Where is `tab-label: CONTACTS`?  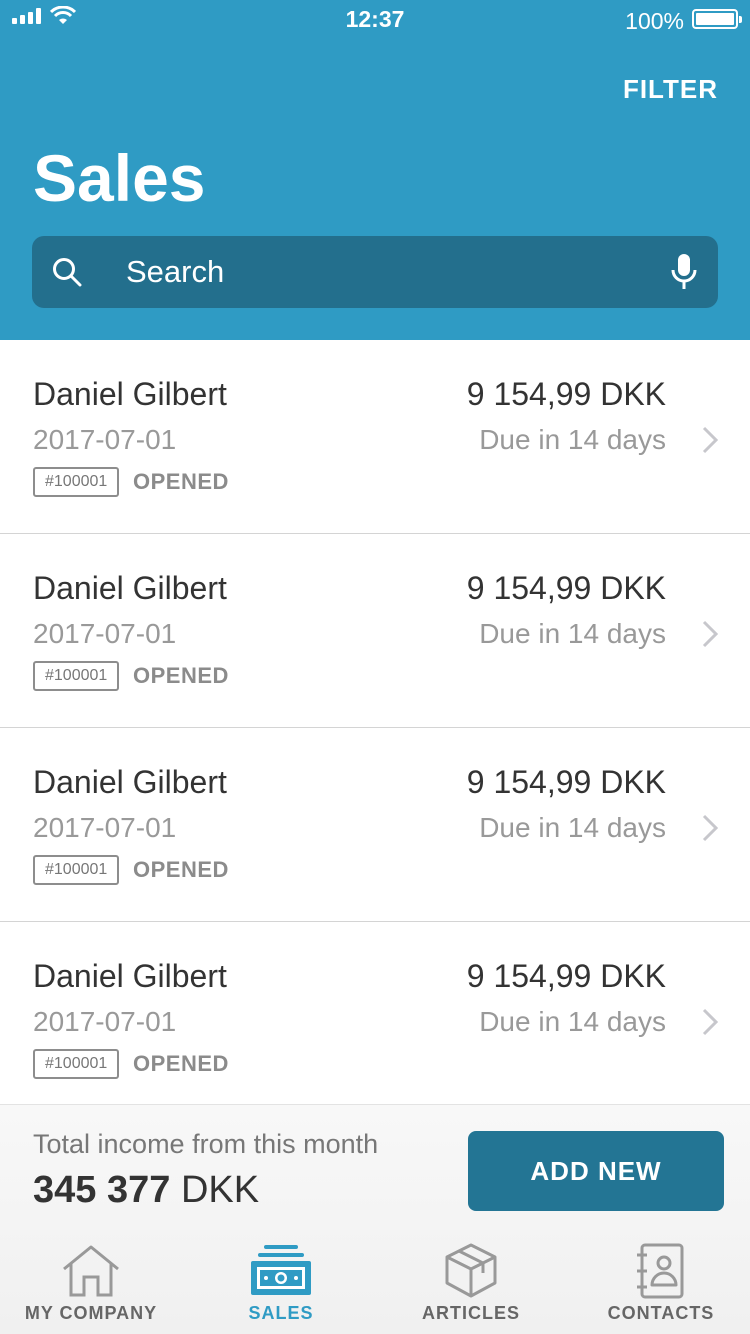
tab-label: CONTACTS is located at coordinates (661, 1313).